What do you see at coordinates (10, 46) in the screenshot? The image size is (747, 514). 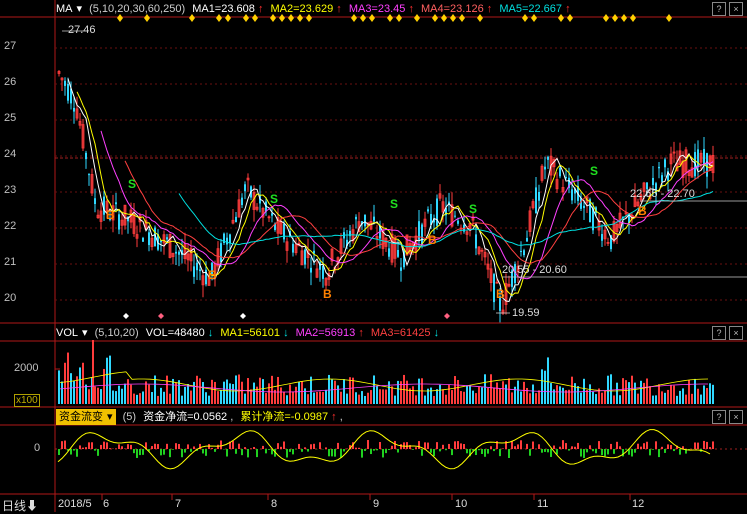 I see `price-tick-27: 27` at bounding box center [10, 46].